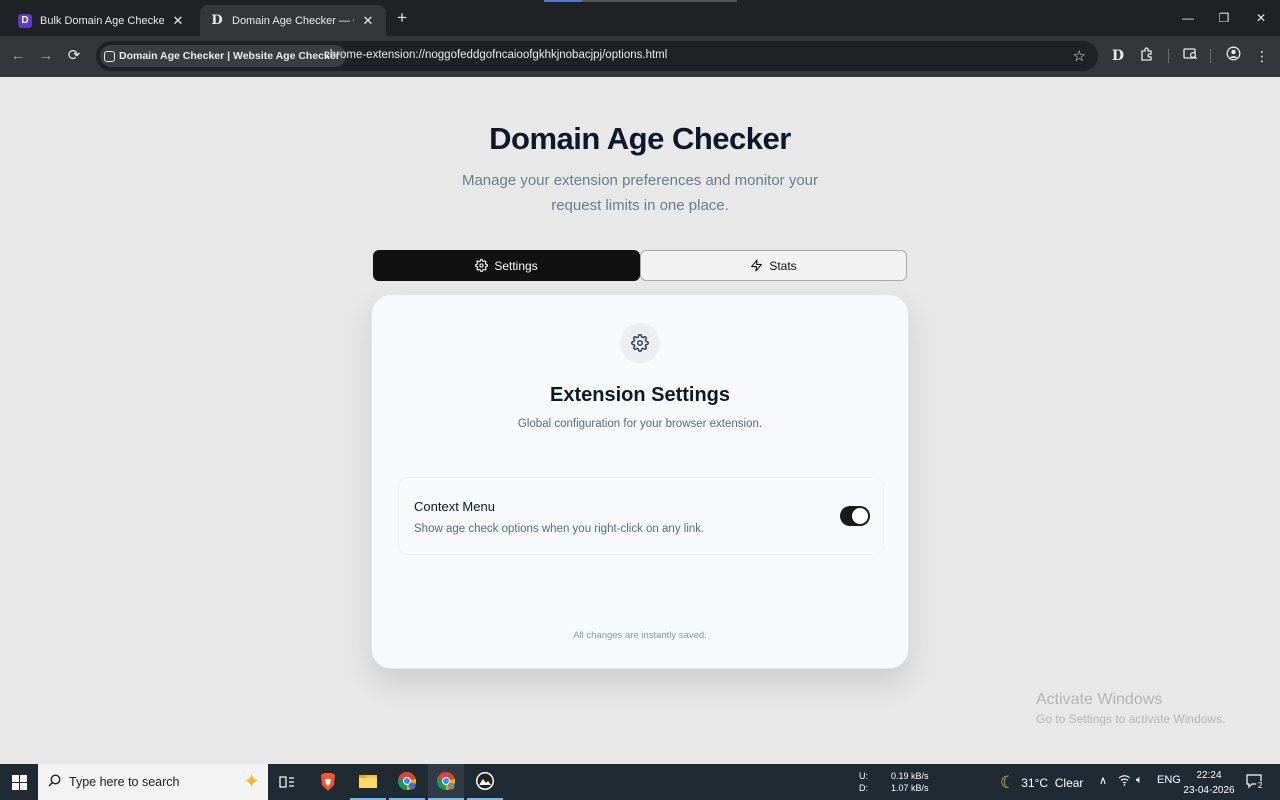  What do you see at coordinates (1079, 56) in the screenshot?
I see `bookmark-star-icon: ☆` at bounding box center [1079, 56].